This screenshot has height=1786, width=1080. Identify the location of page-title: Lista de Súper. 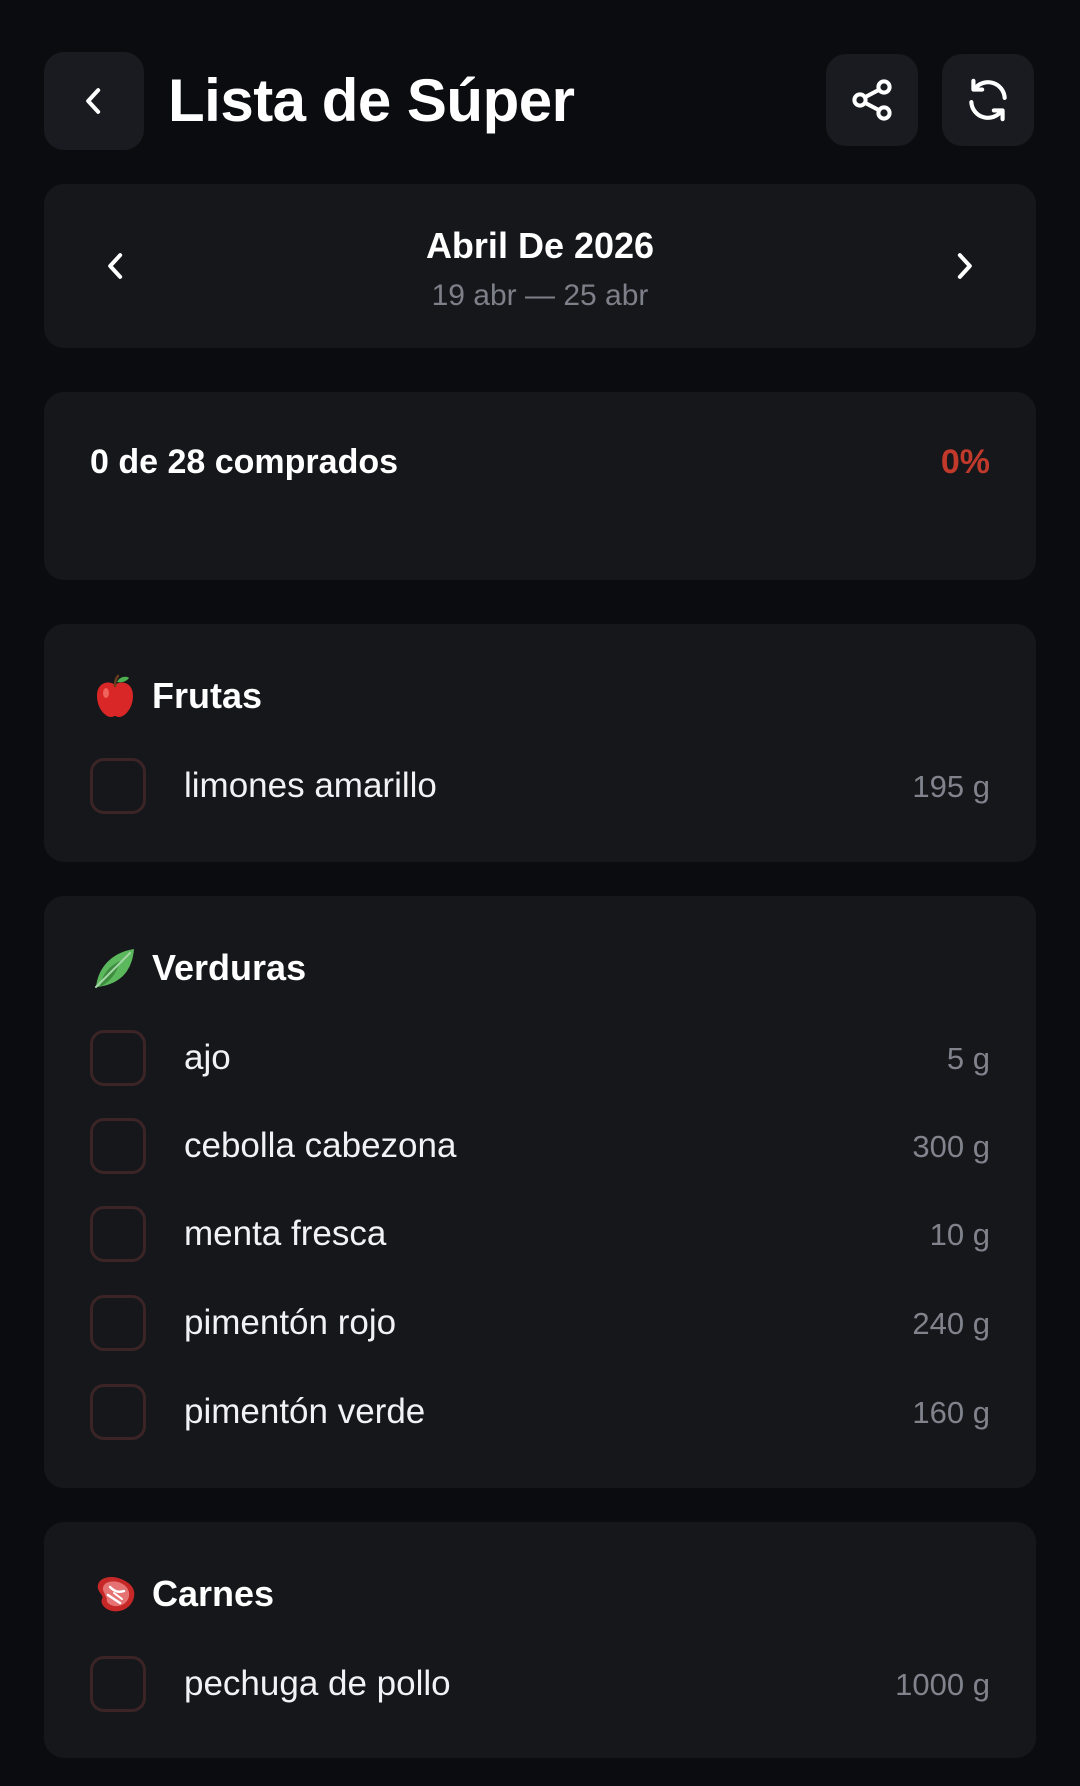
(371, 100).